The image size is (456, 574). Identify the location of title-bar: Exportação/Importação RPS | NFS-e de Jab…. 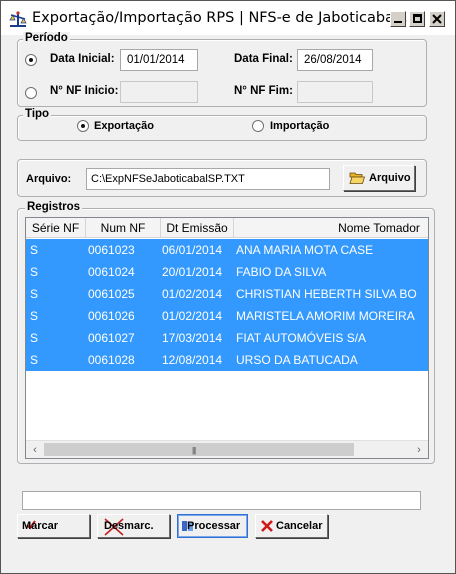
(228, 18).